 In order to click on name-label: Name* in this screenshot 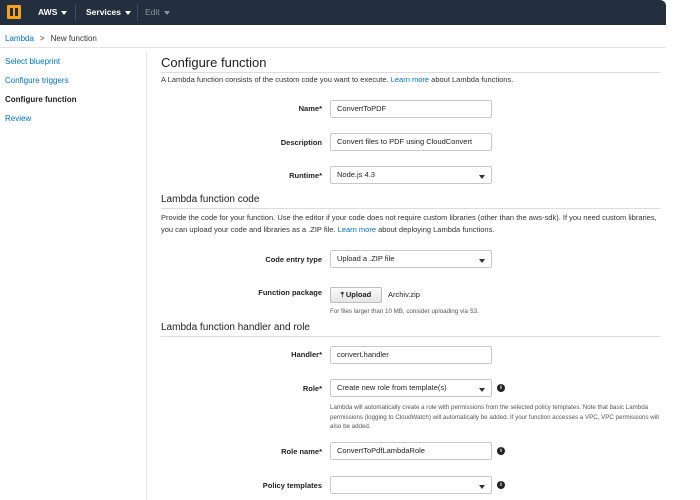, I will do `click(310, 108)`.